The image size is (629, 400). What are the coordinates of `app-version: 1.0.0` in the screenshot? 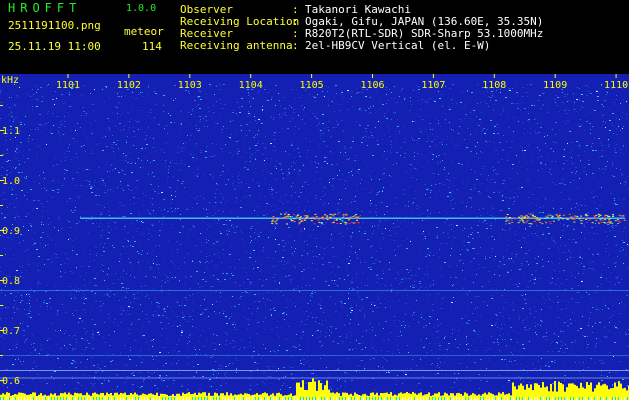 It's located at (141, 8).